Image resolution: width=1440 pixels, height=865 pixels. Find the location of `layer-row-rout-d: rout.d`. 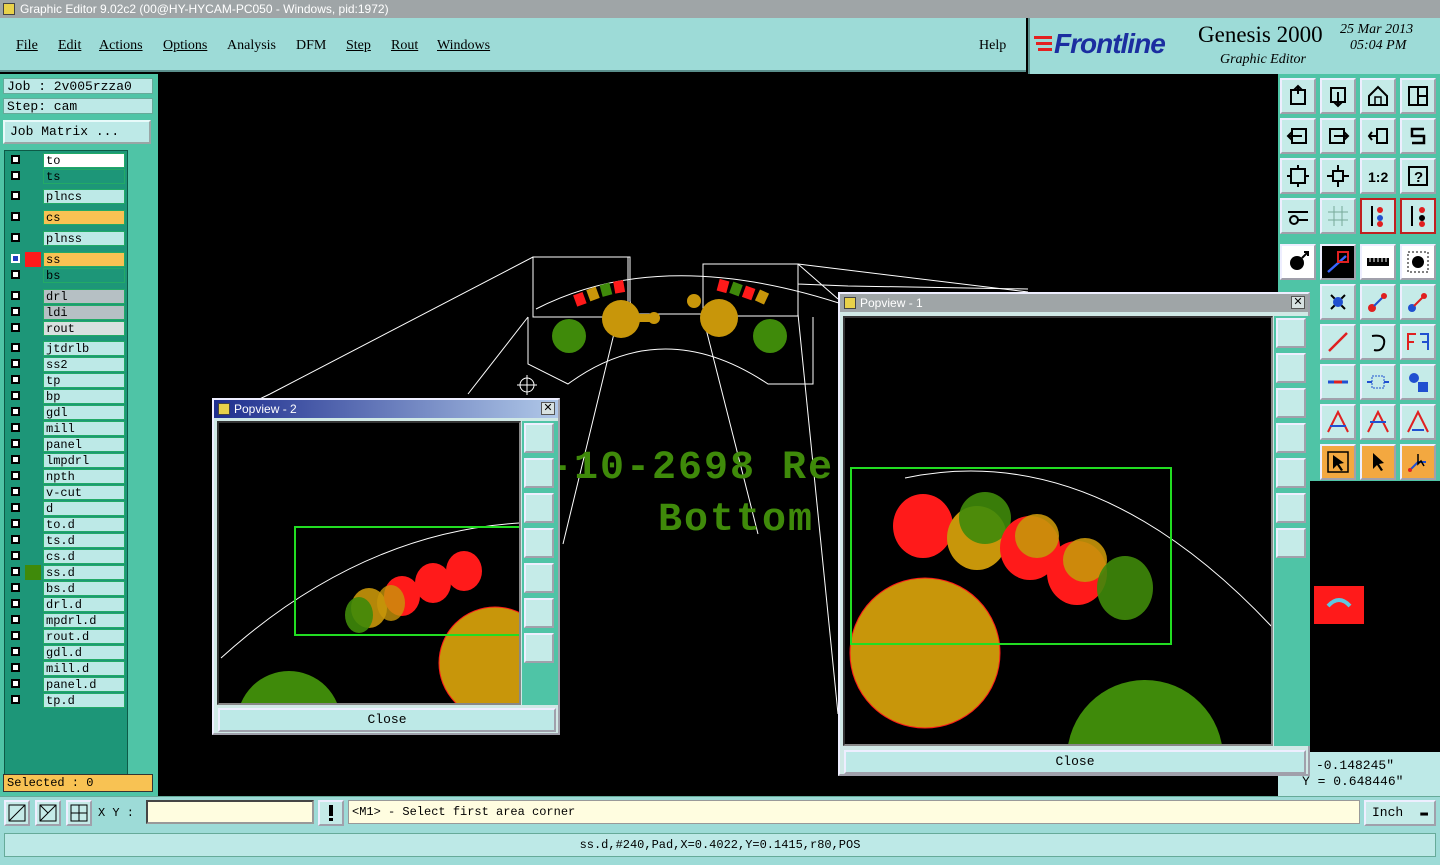

layer-row-rout-d: rout.d is located at coordinates (67, 637).